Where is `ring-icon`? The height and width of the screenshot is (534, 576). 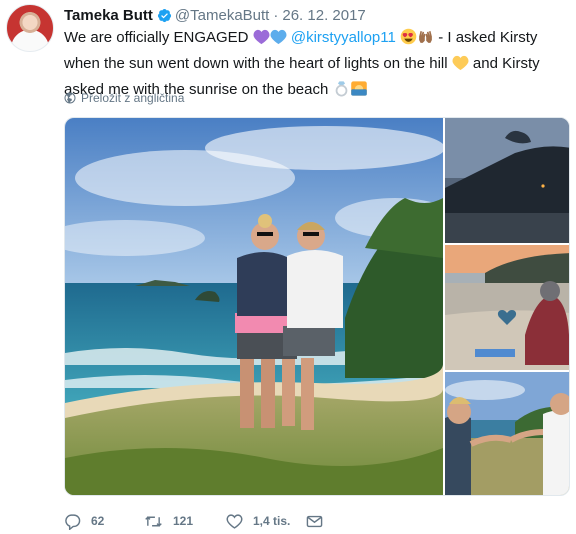
ring-icon is located at coordinates (341, 92).